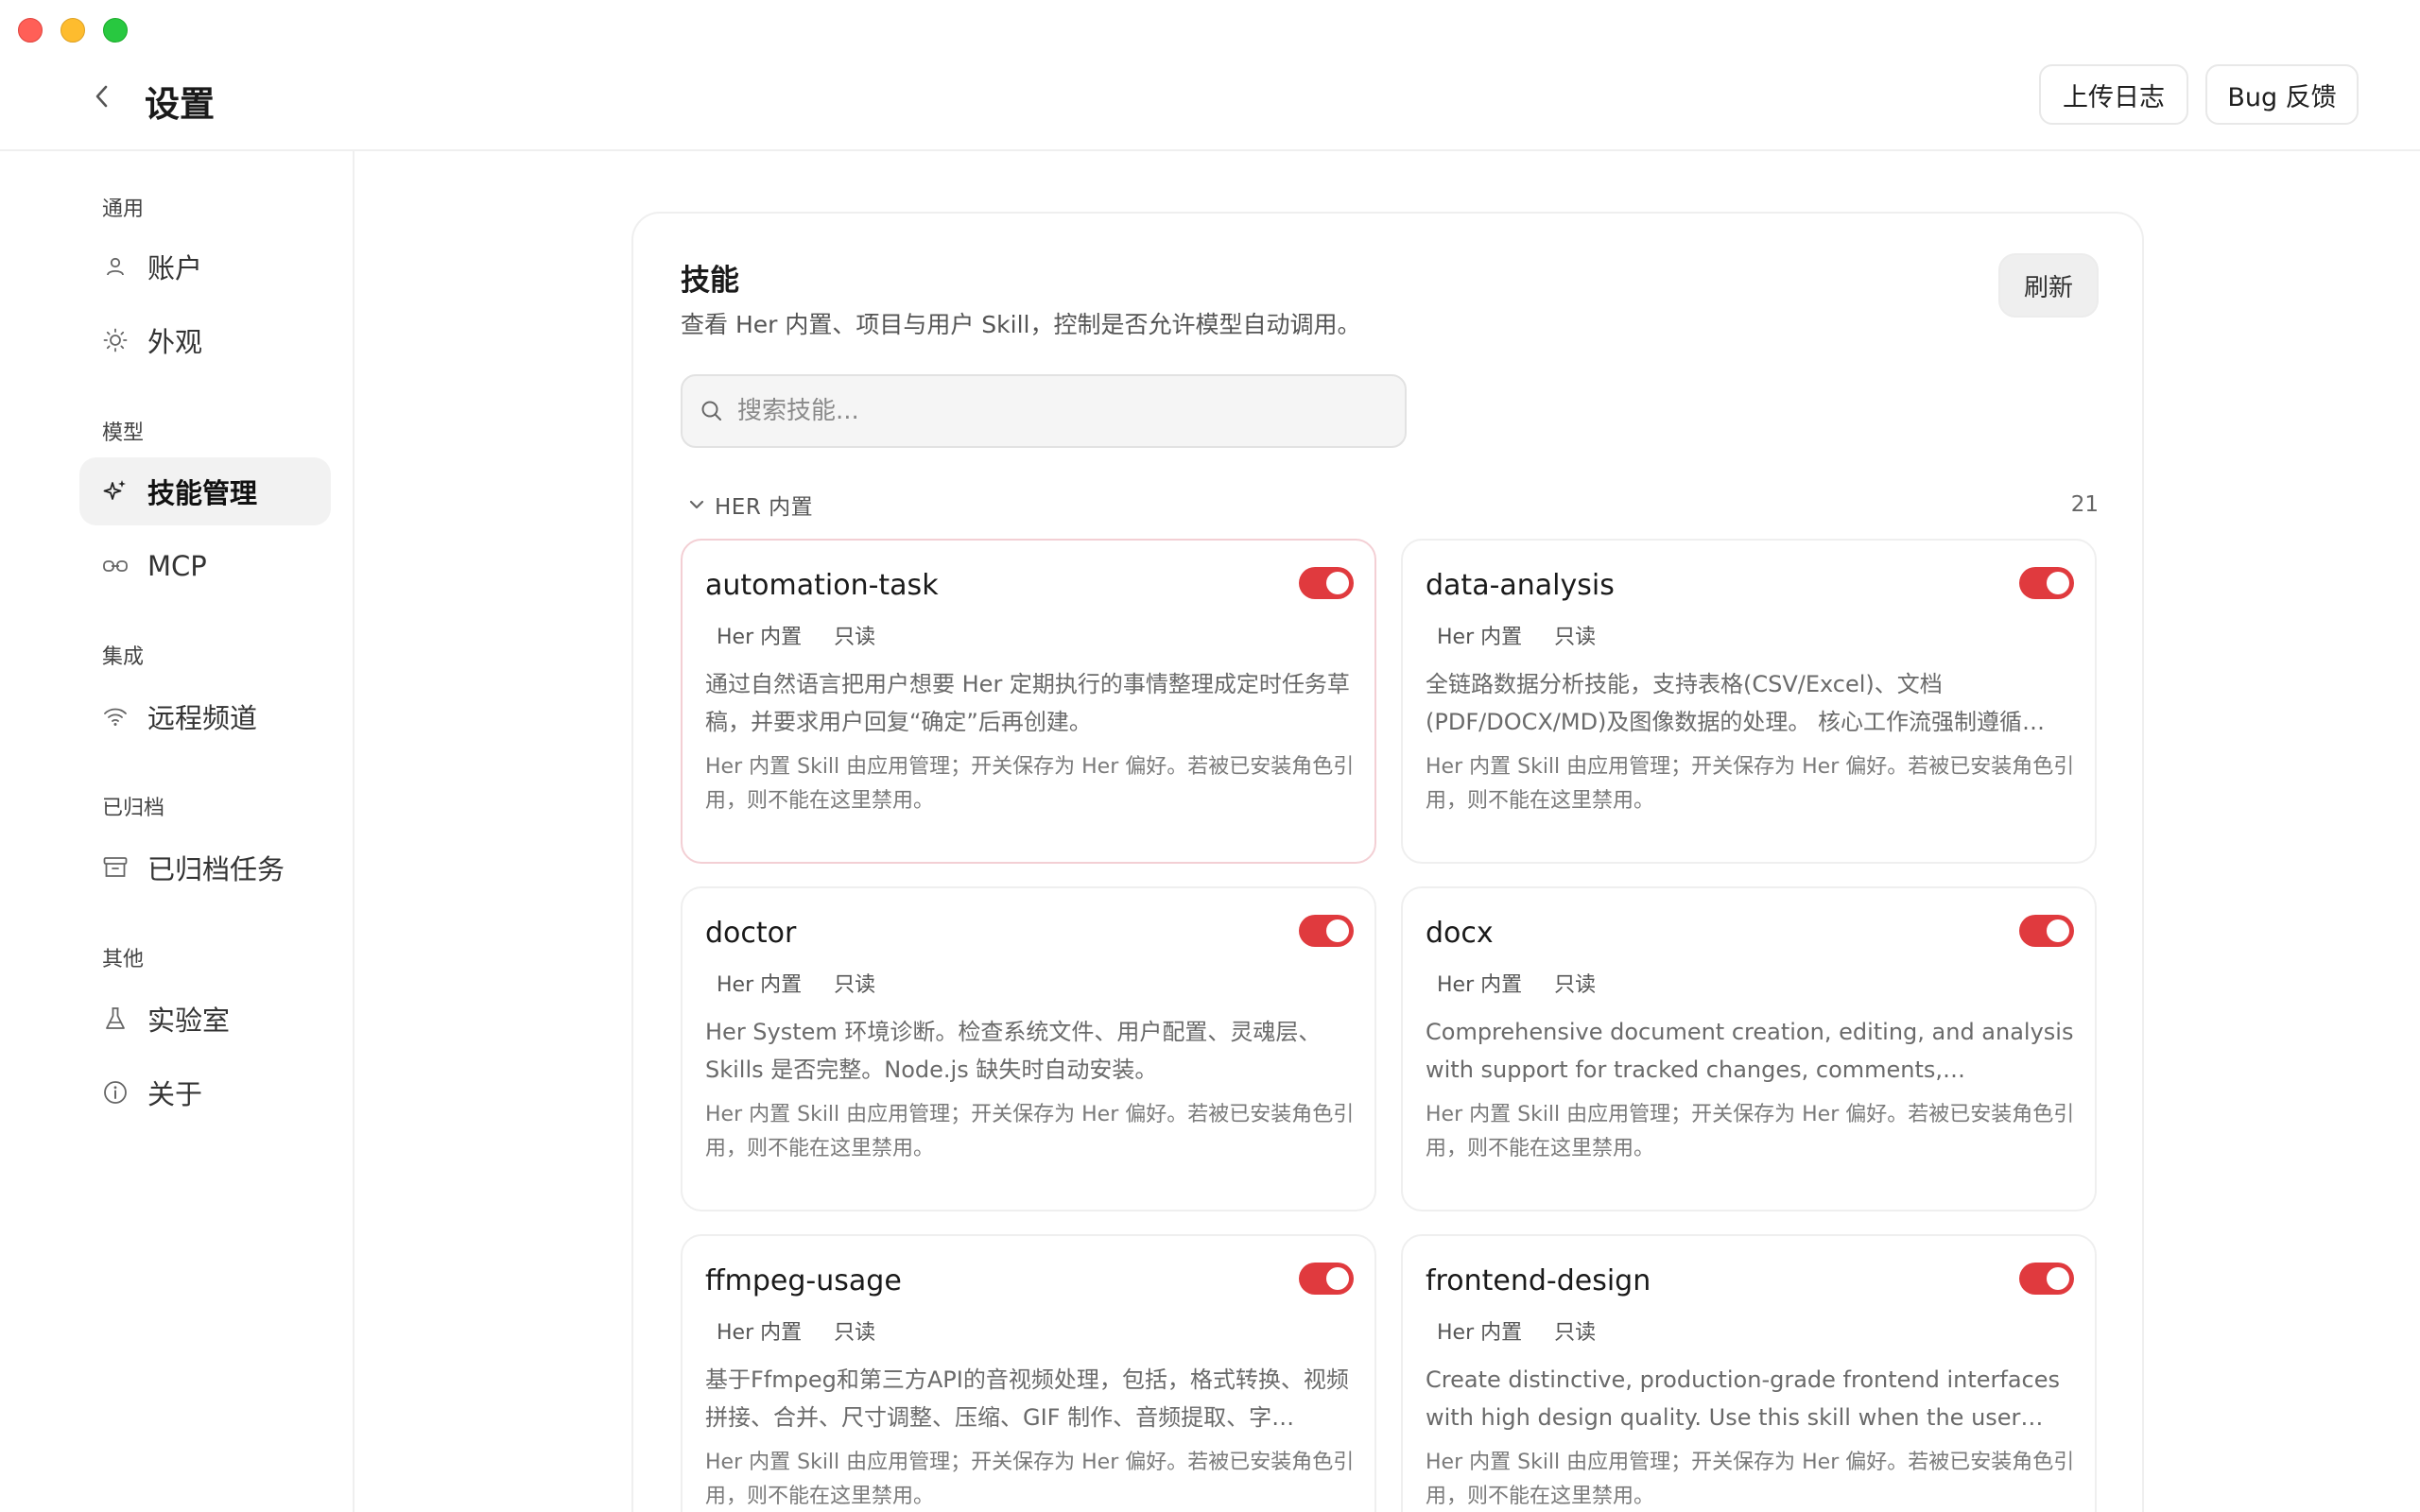  I want to click on upload-log-button: 上传日志, so click(2113, 94).